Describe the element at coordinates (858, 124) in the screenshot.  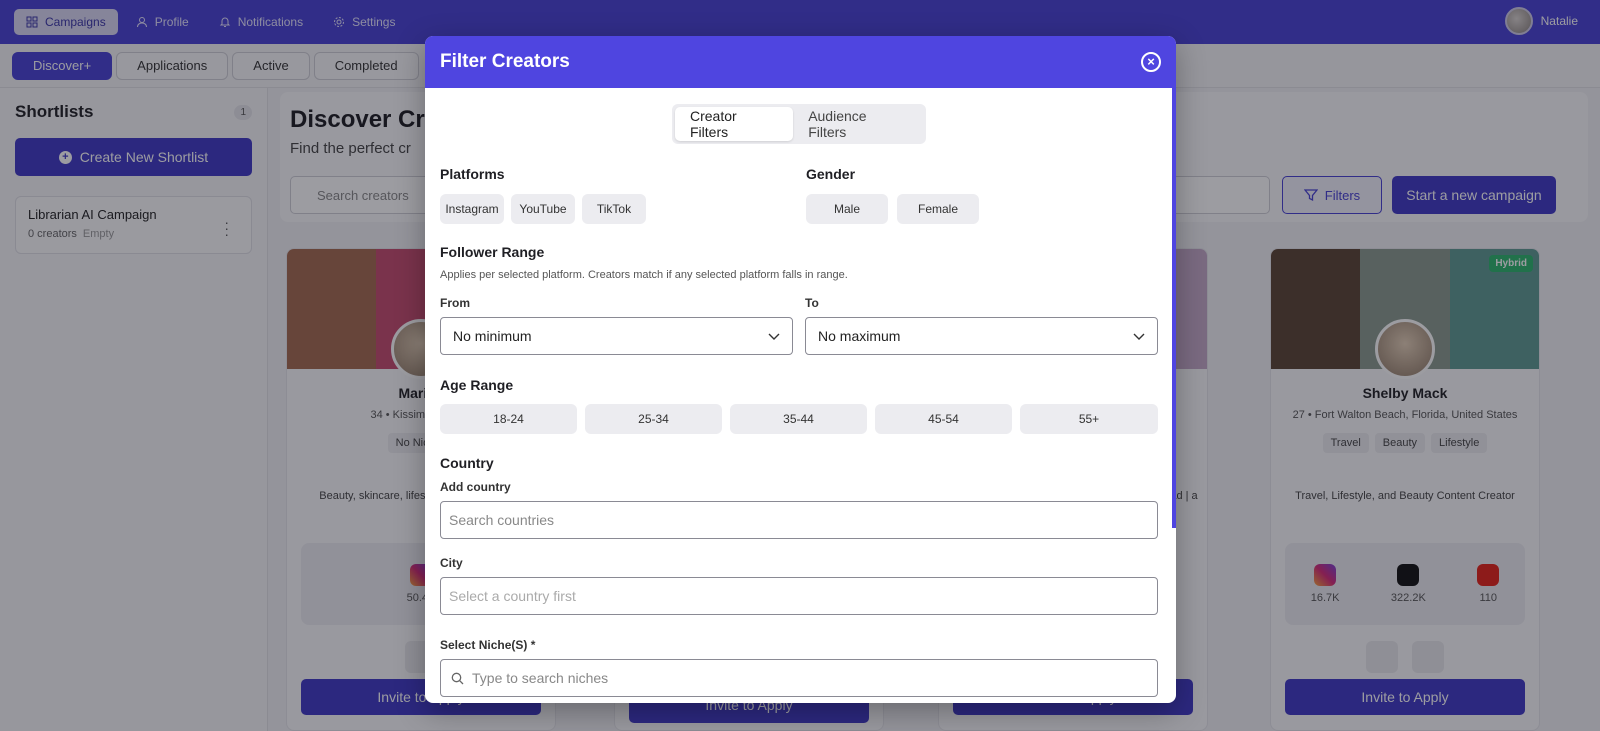
I see `tab-audience-filters: Audience Filters` at that location.